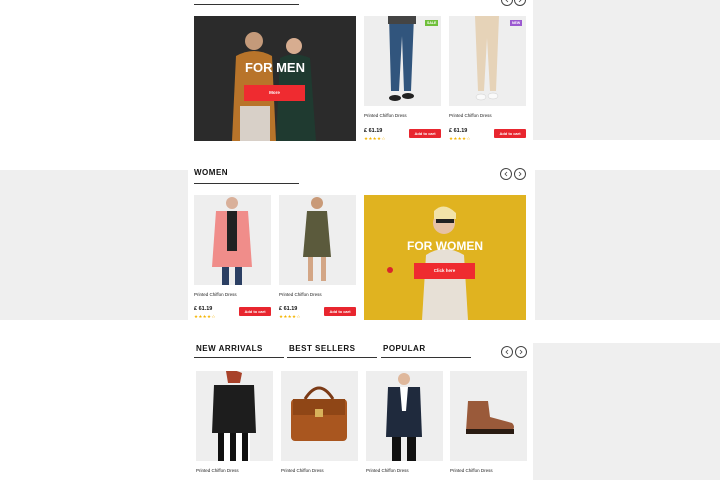 The width and height of the screenshot is (720, 480). Describe the element at coordinates (275, 67) in the screenshot. I see `men-promo-title: FOR MEN` at that location.